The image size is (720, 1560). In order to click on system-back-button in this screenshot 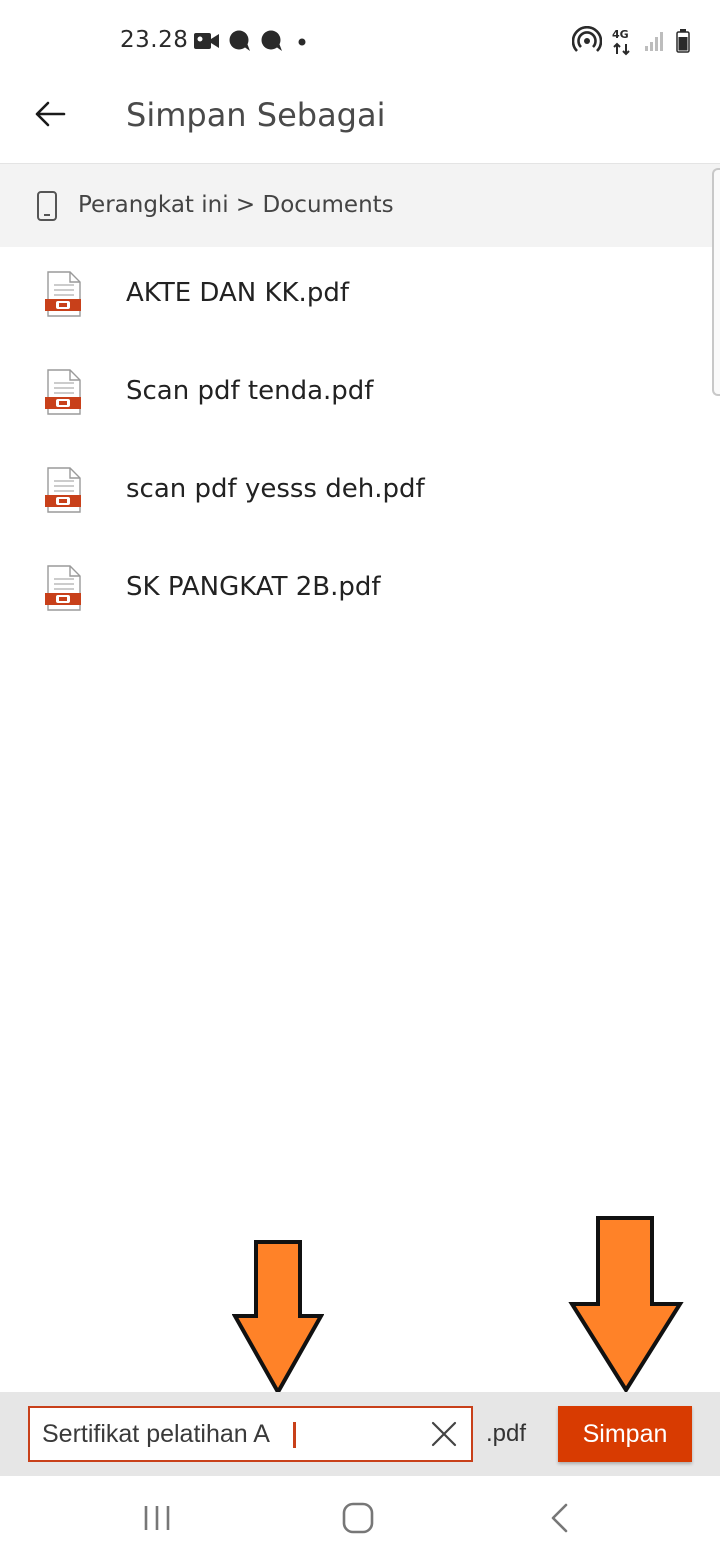, I will do `click(559, 1520)`.